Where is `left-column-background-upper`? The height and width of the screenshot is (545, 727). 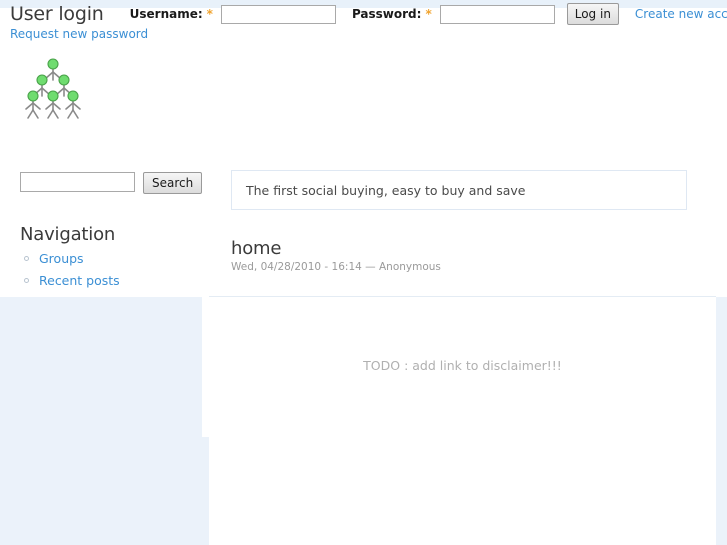
left-column-background-upper is located at coordinates (101, 367).